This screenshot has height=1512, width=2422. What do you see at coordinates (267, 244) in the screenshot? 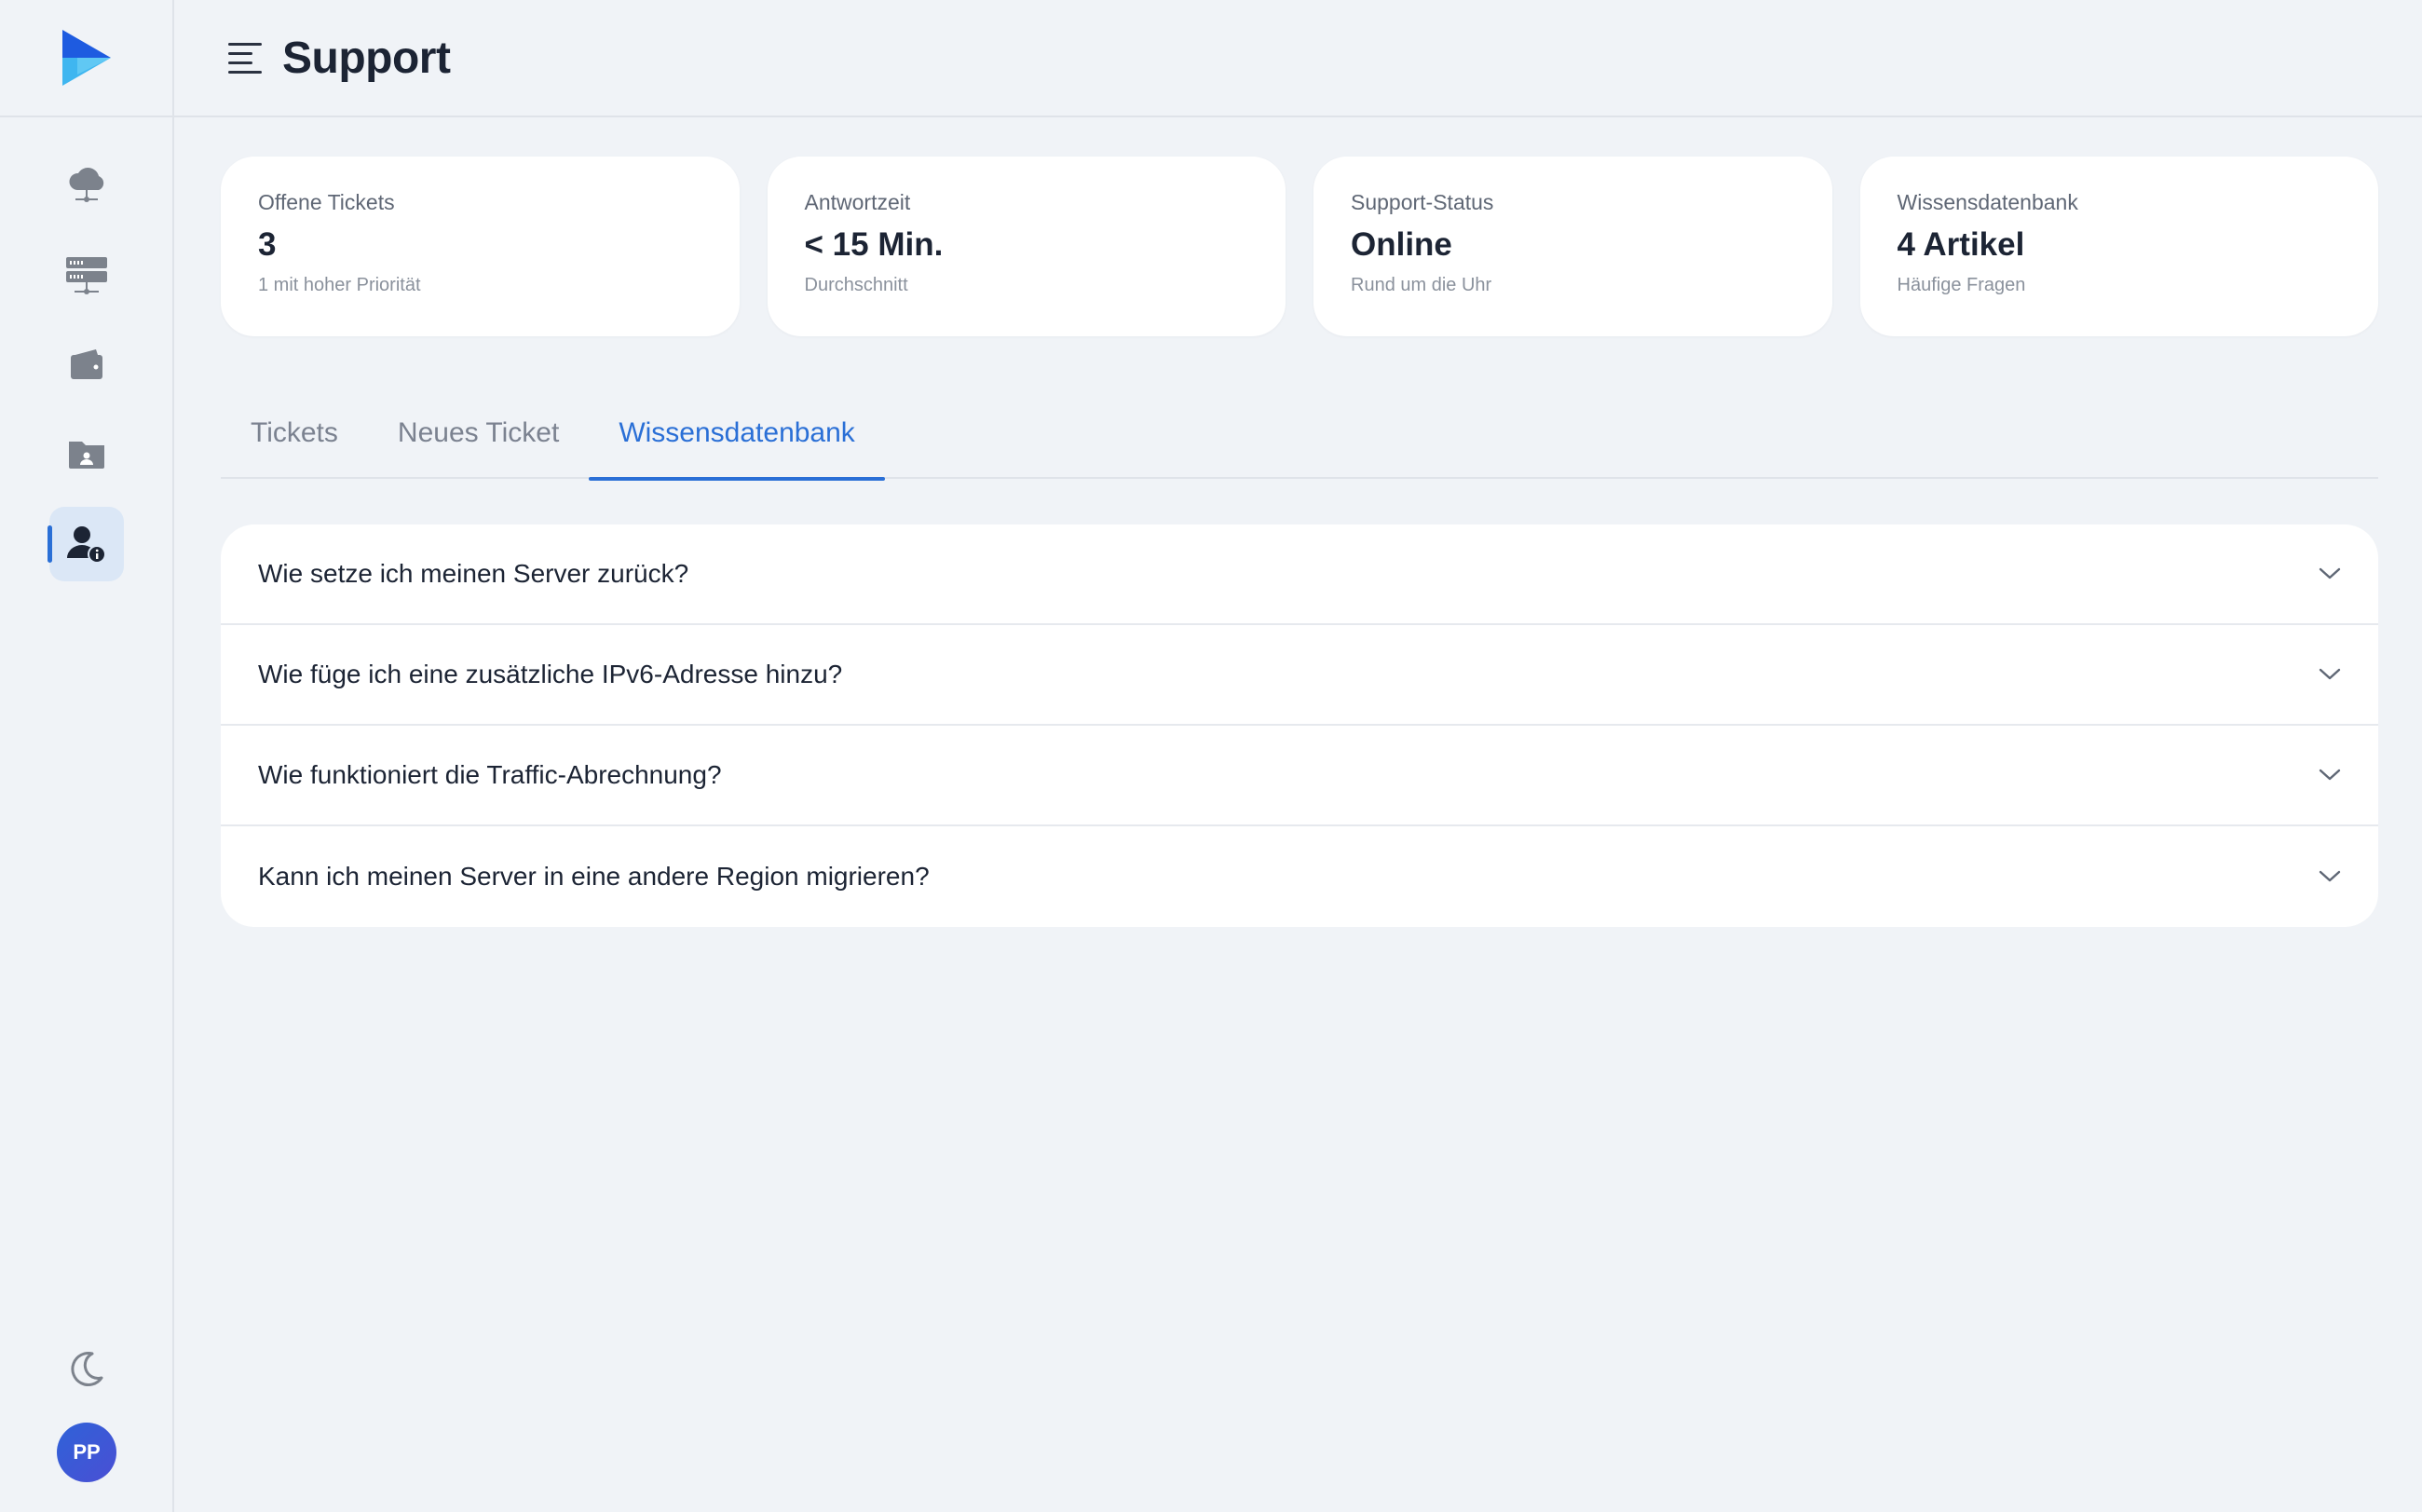
I see `stat-value: 3` at bounding box center [267, 244].